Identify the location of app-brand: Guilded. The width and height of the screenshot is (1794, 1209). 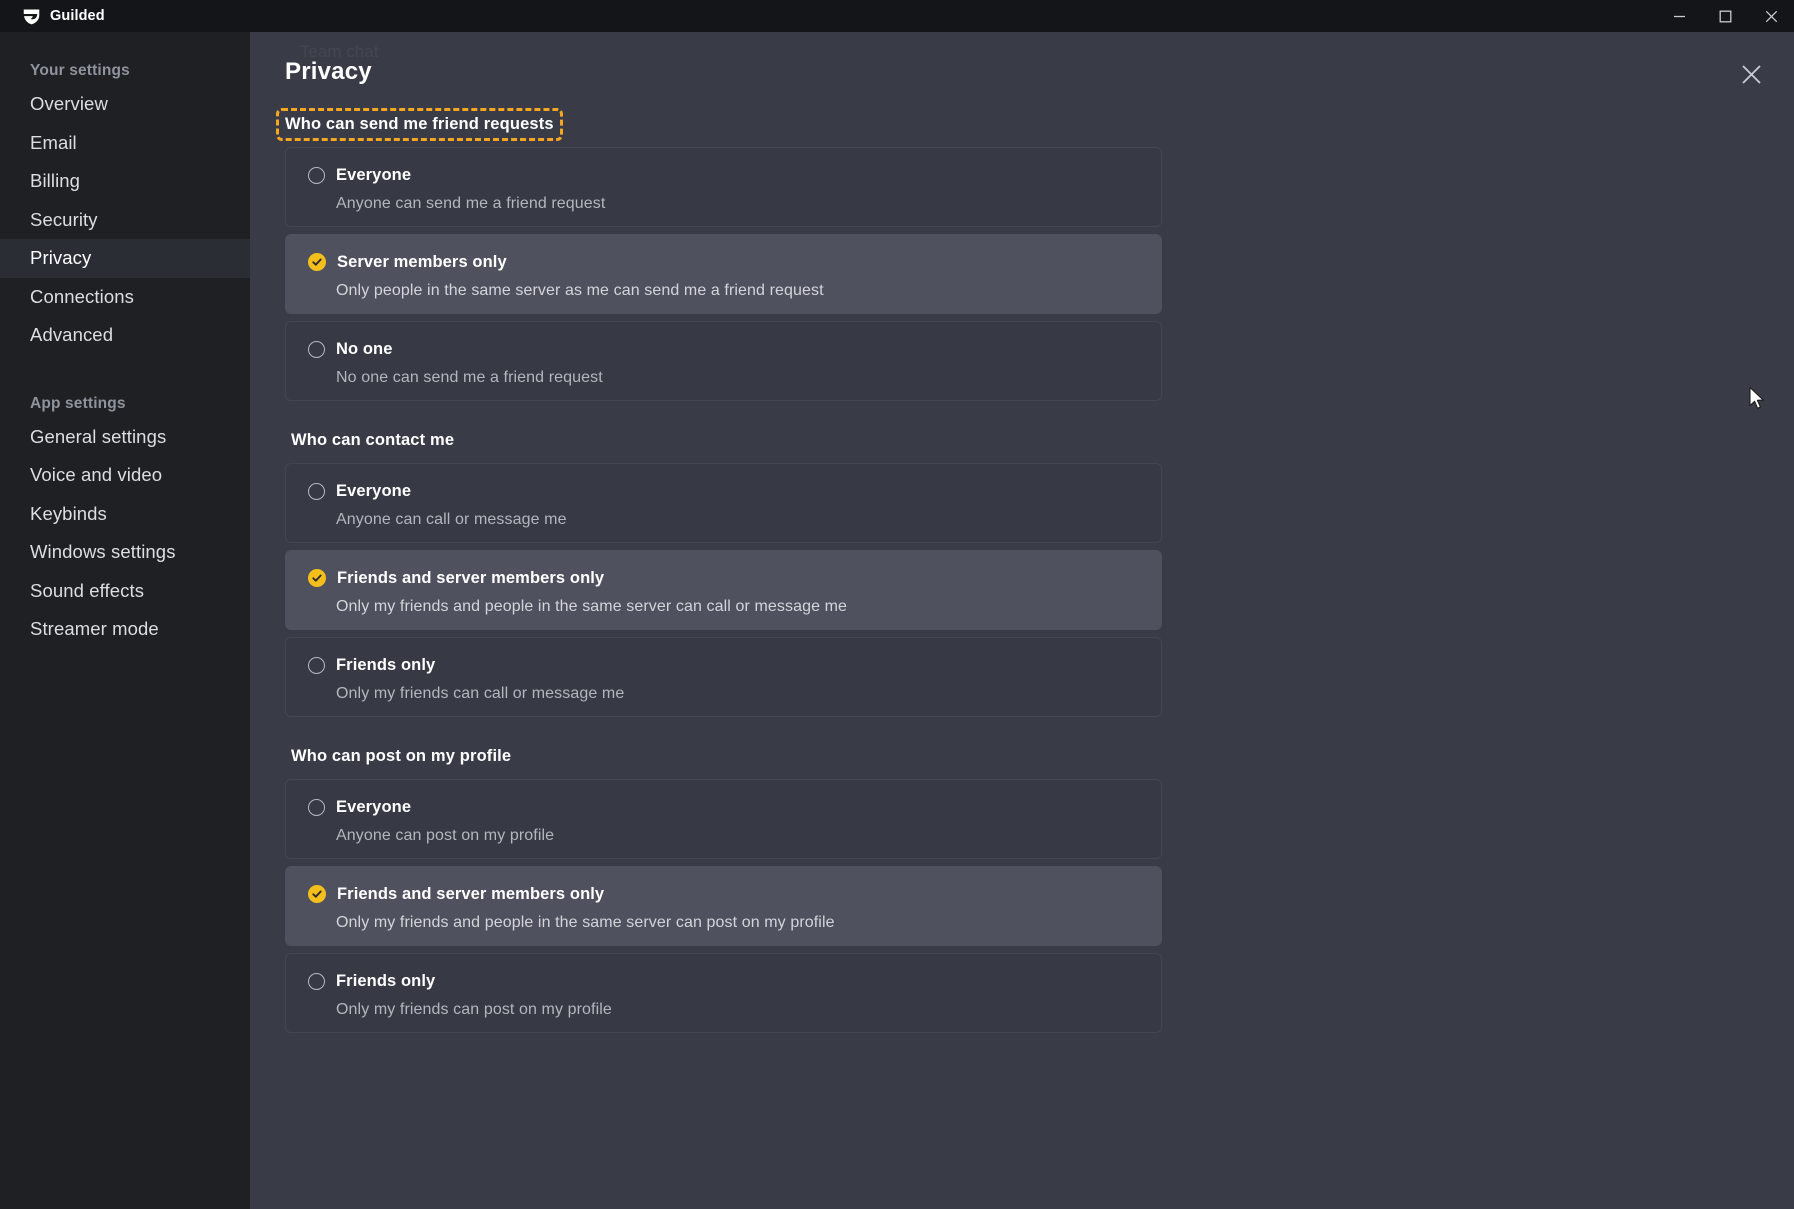
(63, 16).